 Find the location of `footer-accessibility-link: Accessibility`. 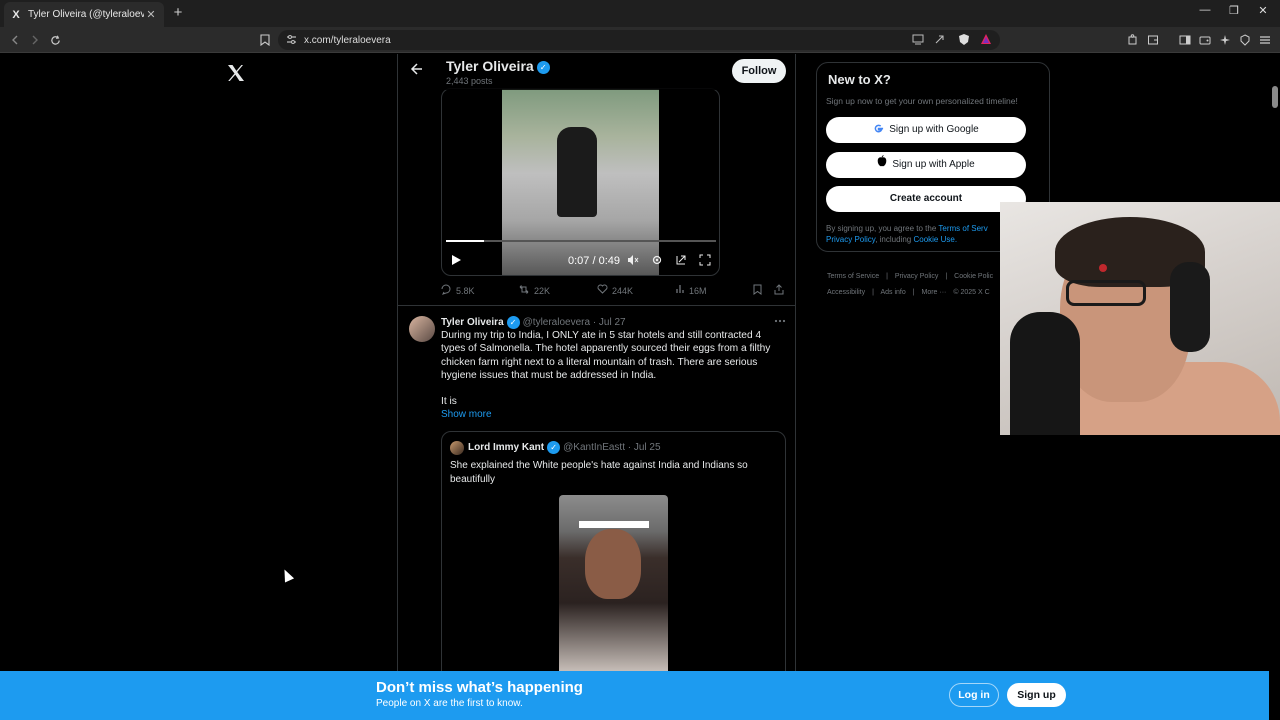

footer-accessibility-link: Accessibility is located at coordinates (846, 292).